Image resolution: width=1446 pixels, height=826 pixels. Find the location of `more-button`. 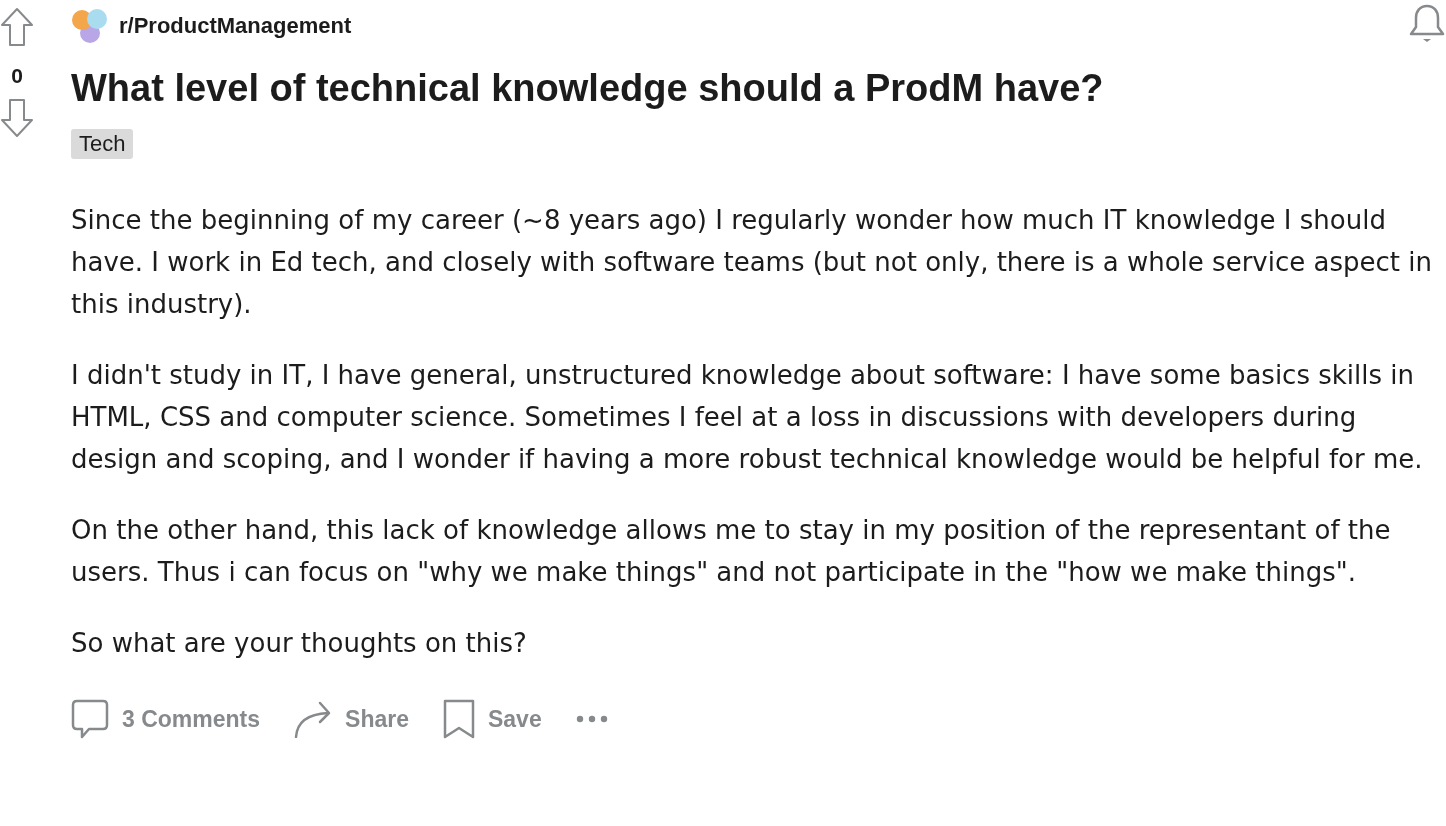

more-button is located at coordinates (591, 719).